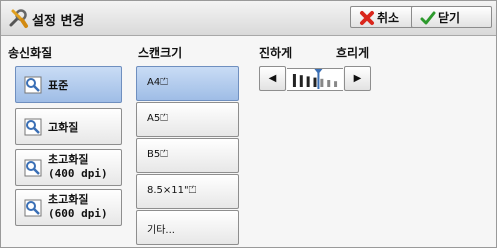 The width and height of the screenshot is (497, 248). What do you see at coordinates (157, 82) in the screenshot?
I see `scan-size-label: A4⏍` at bounding box center [157, 82].